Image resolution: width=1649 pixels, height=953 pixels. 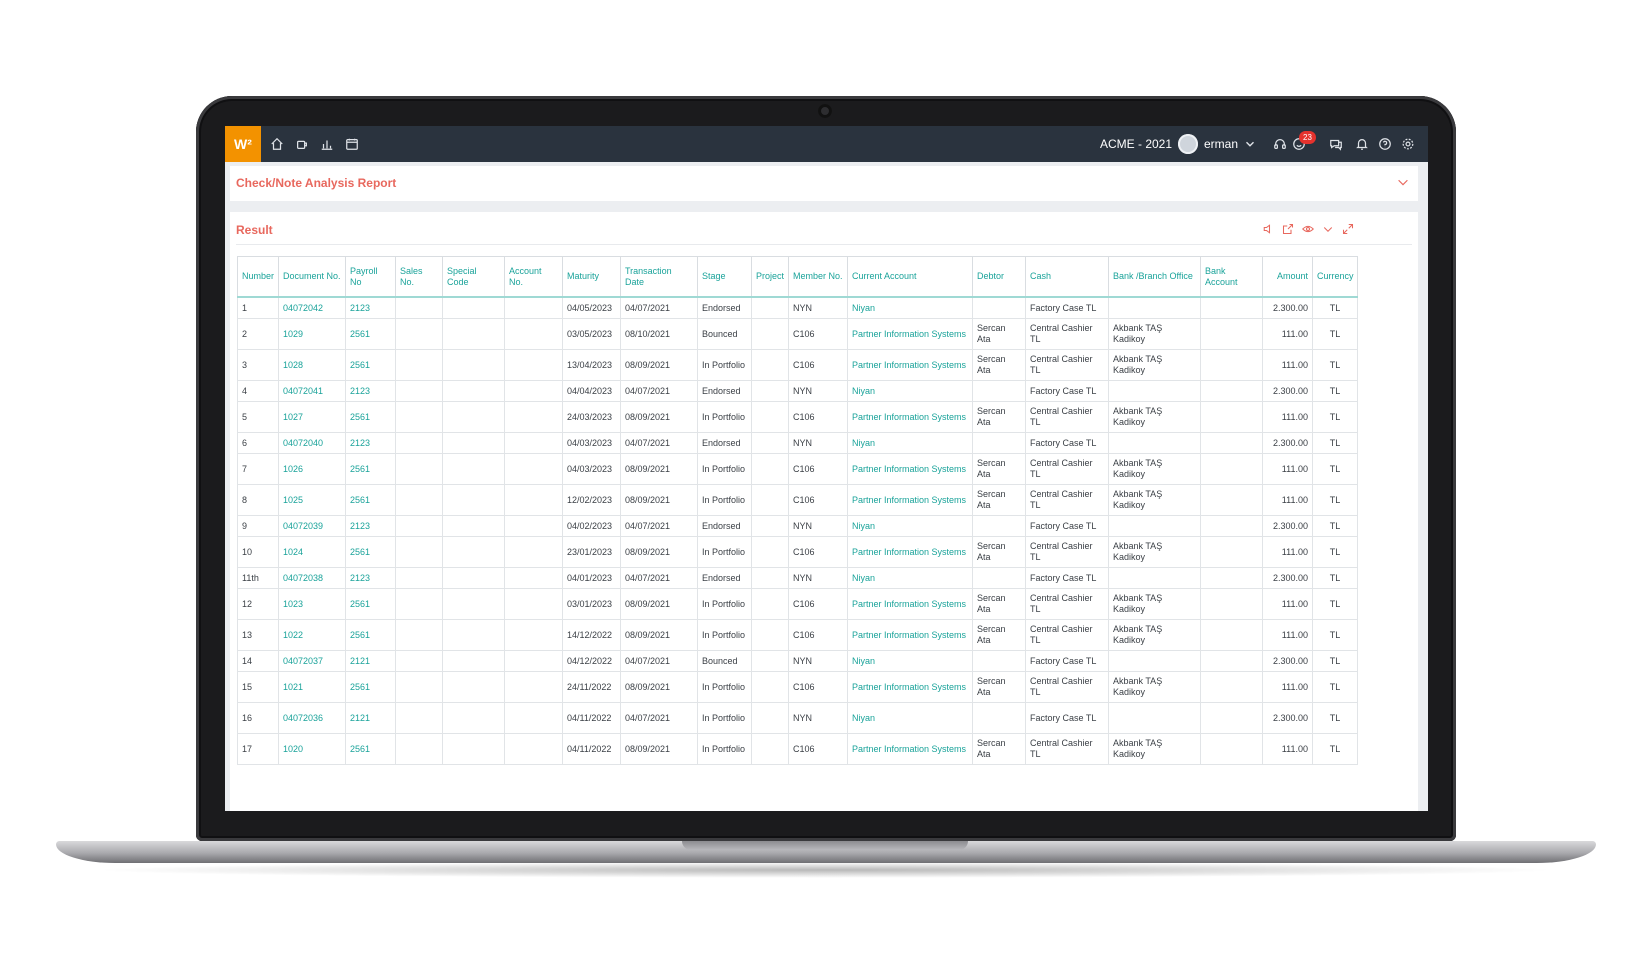 I want to click on column-header: Currency, so click(x=1335, y=277).